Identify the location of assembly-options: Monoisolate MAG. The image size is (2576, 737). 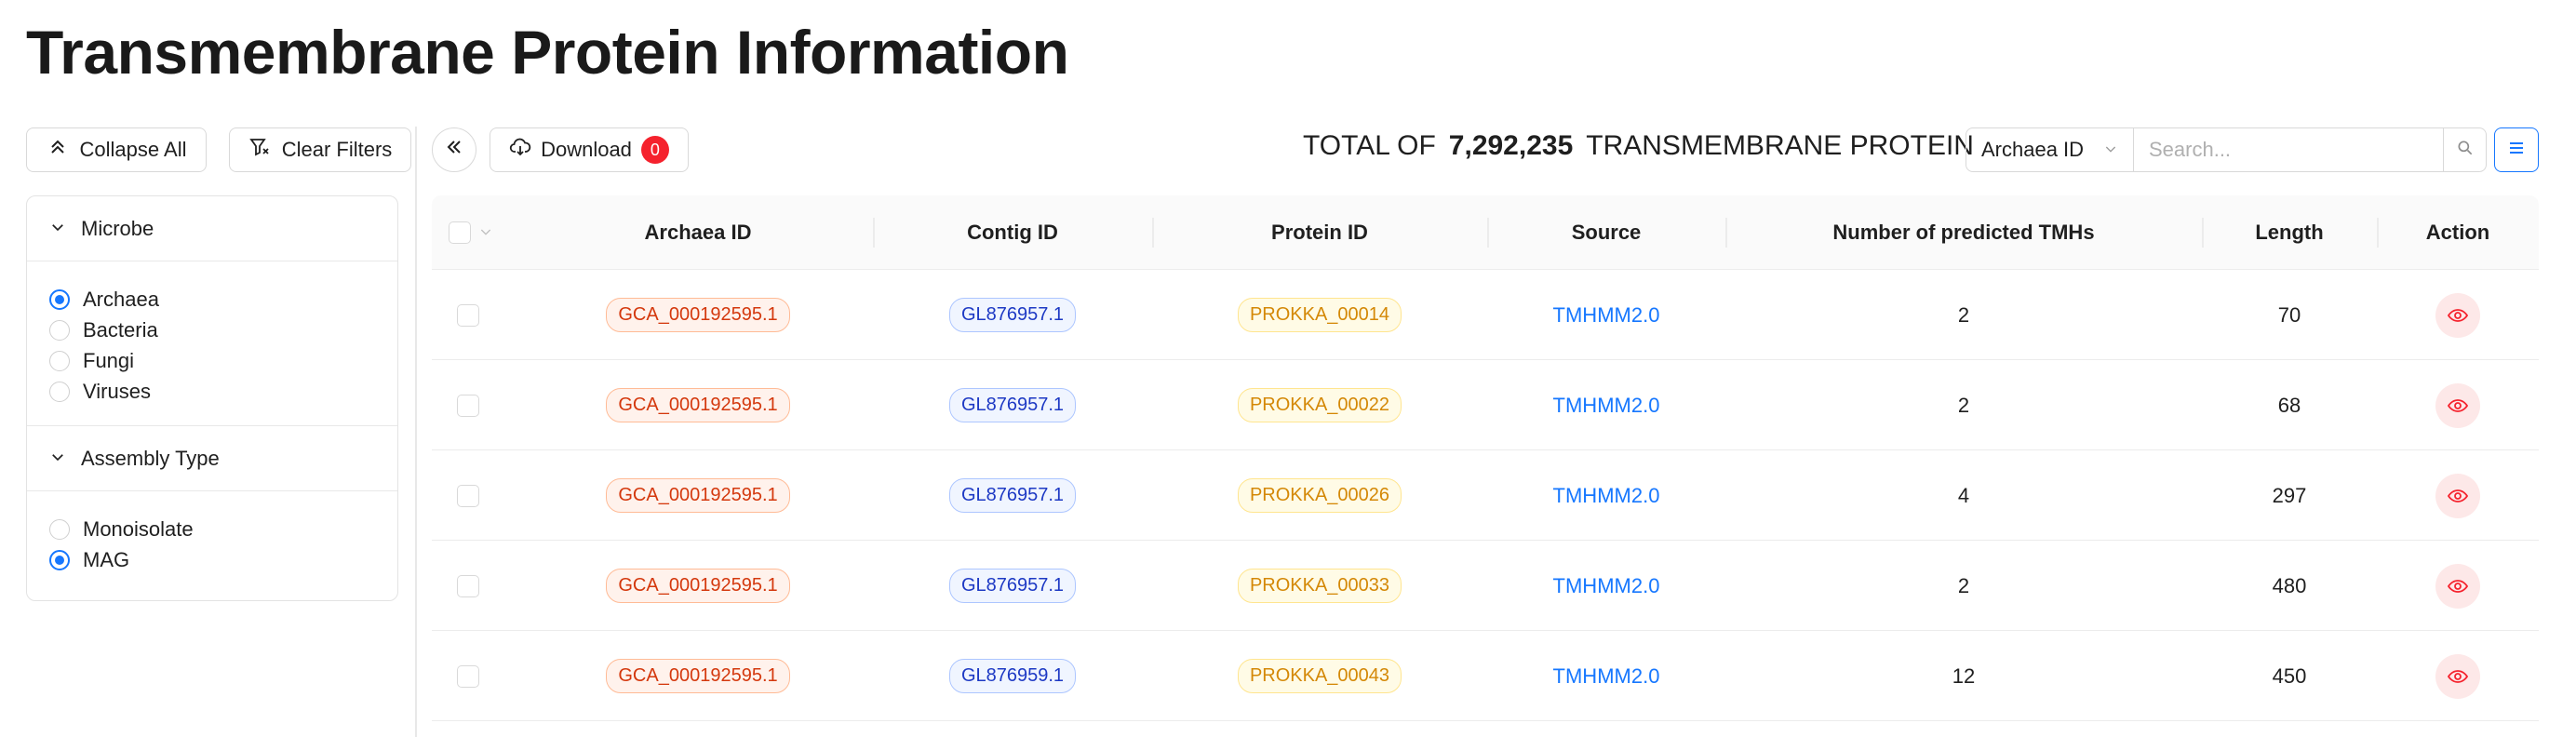
(212, 542).